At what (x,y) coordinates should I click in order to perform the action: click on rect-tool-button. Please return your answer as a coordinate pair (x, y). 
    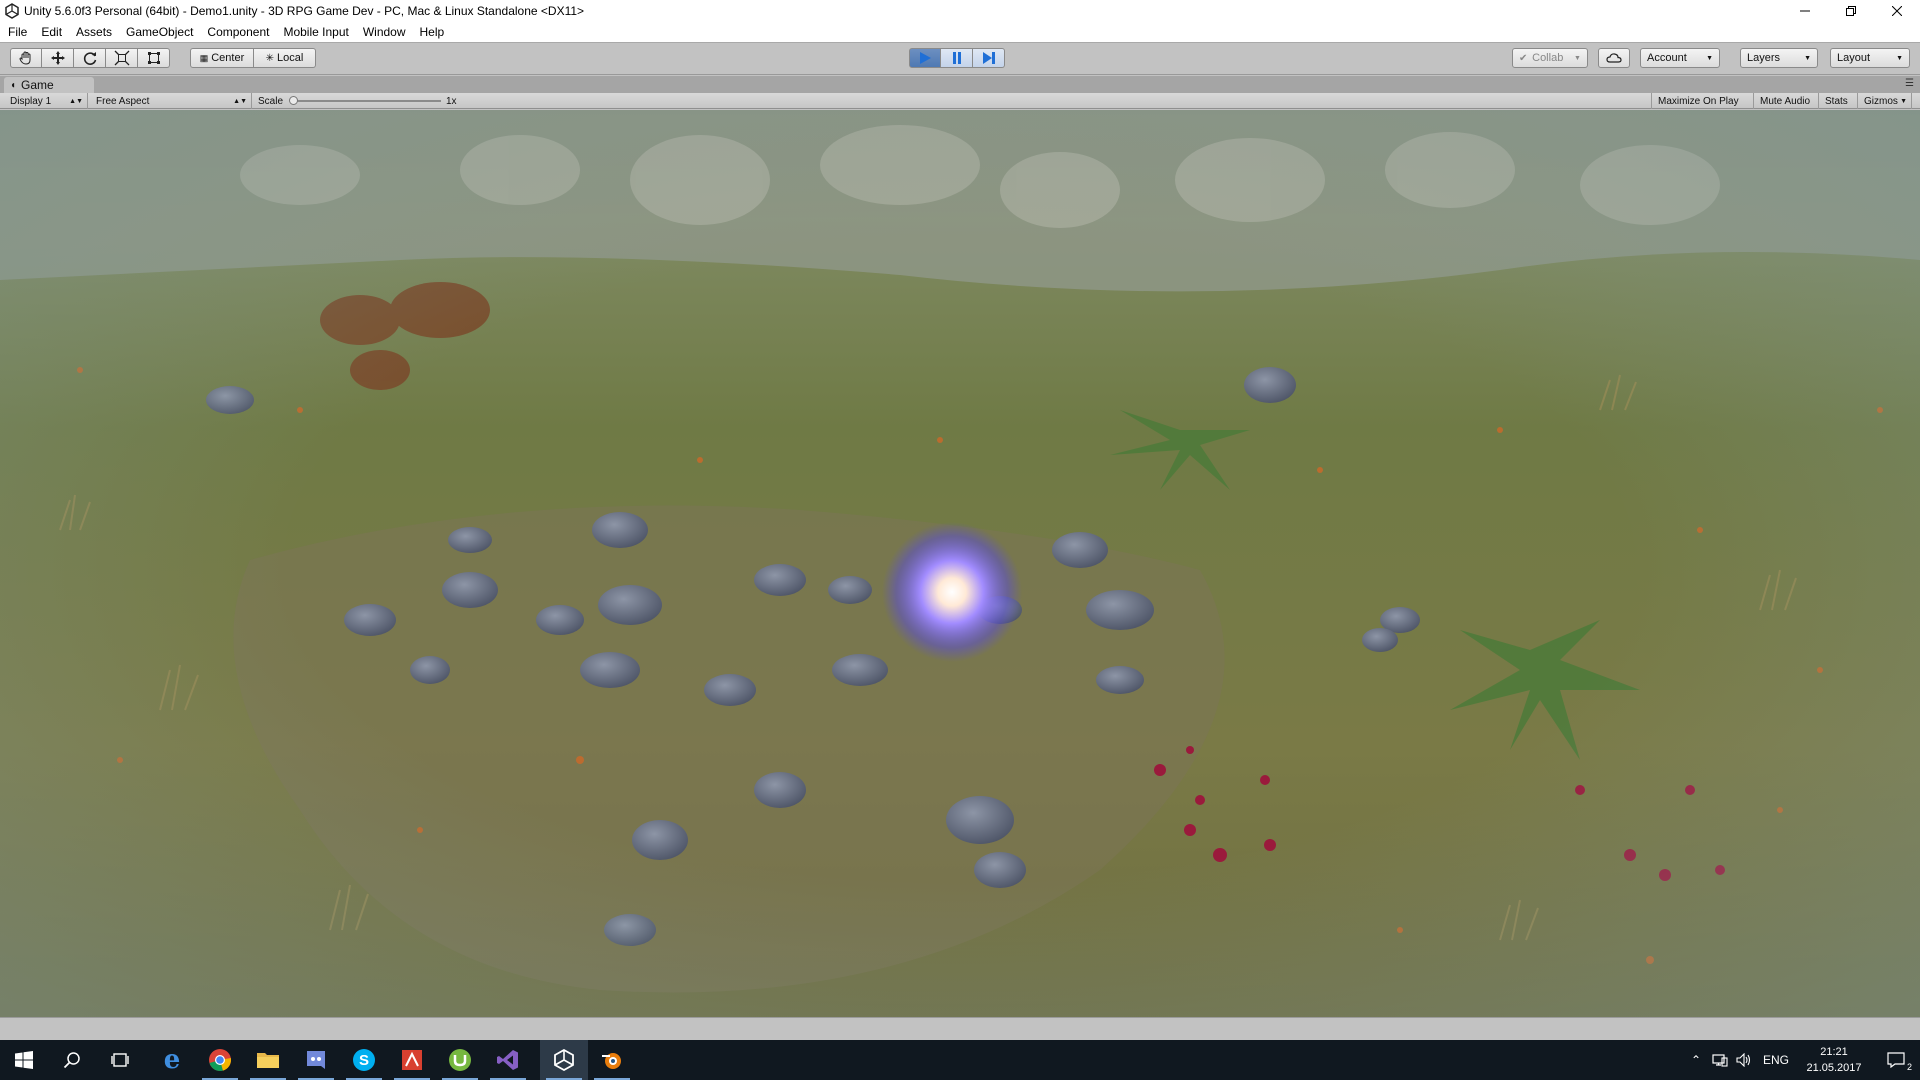
    Looking at the image, I should click on (154, 58).